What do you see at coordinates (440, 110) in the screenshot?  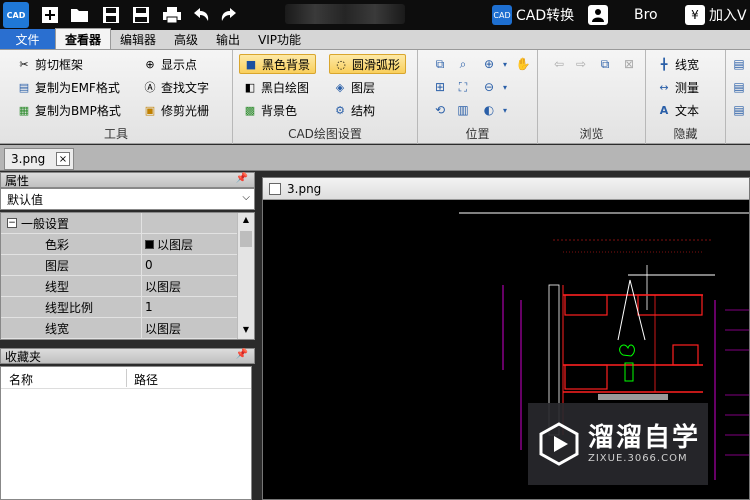 I see `rotate-icon: ⟲` at bounding box center [440, 110].